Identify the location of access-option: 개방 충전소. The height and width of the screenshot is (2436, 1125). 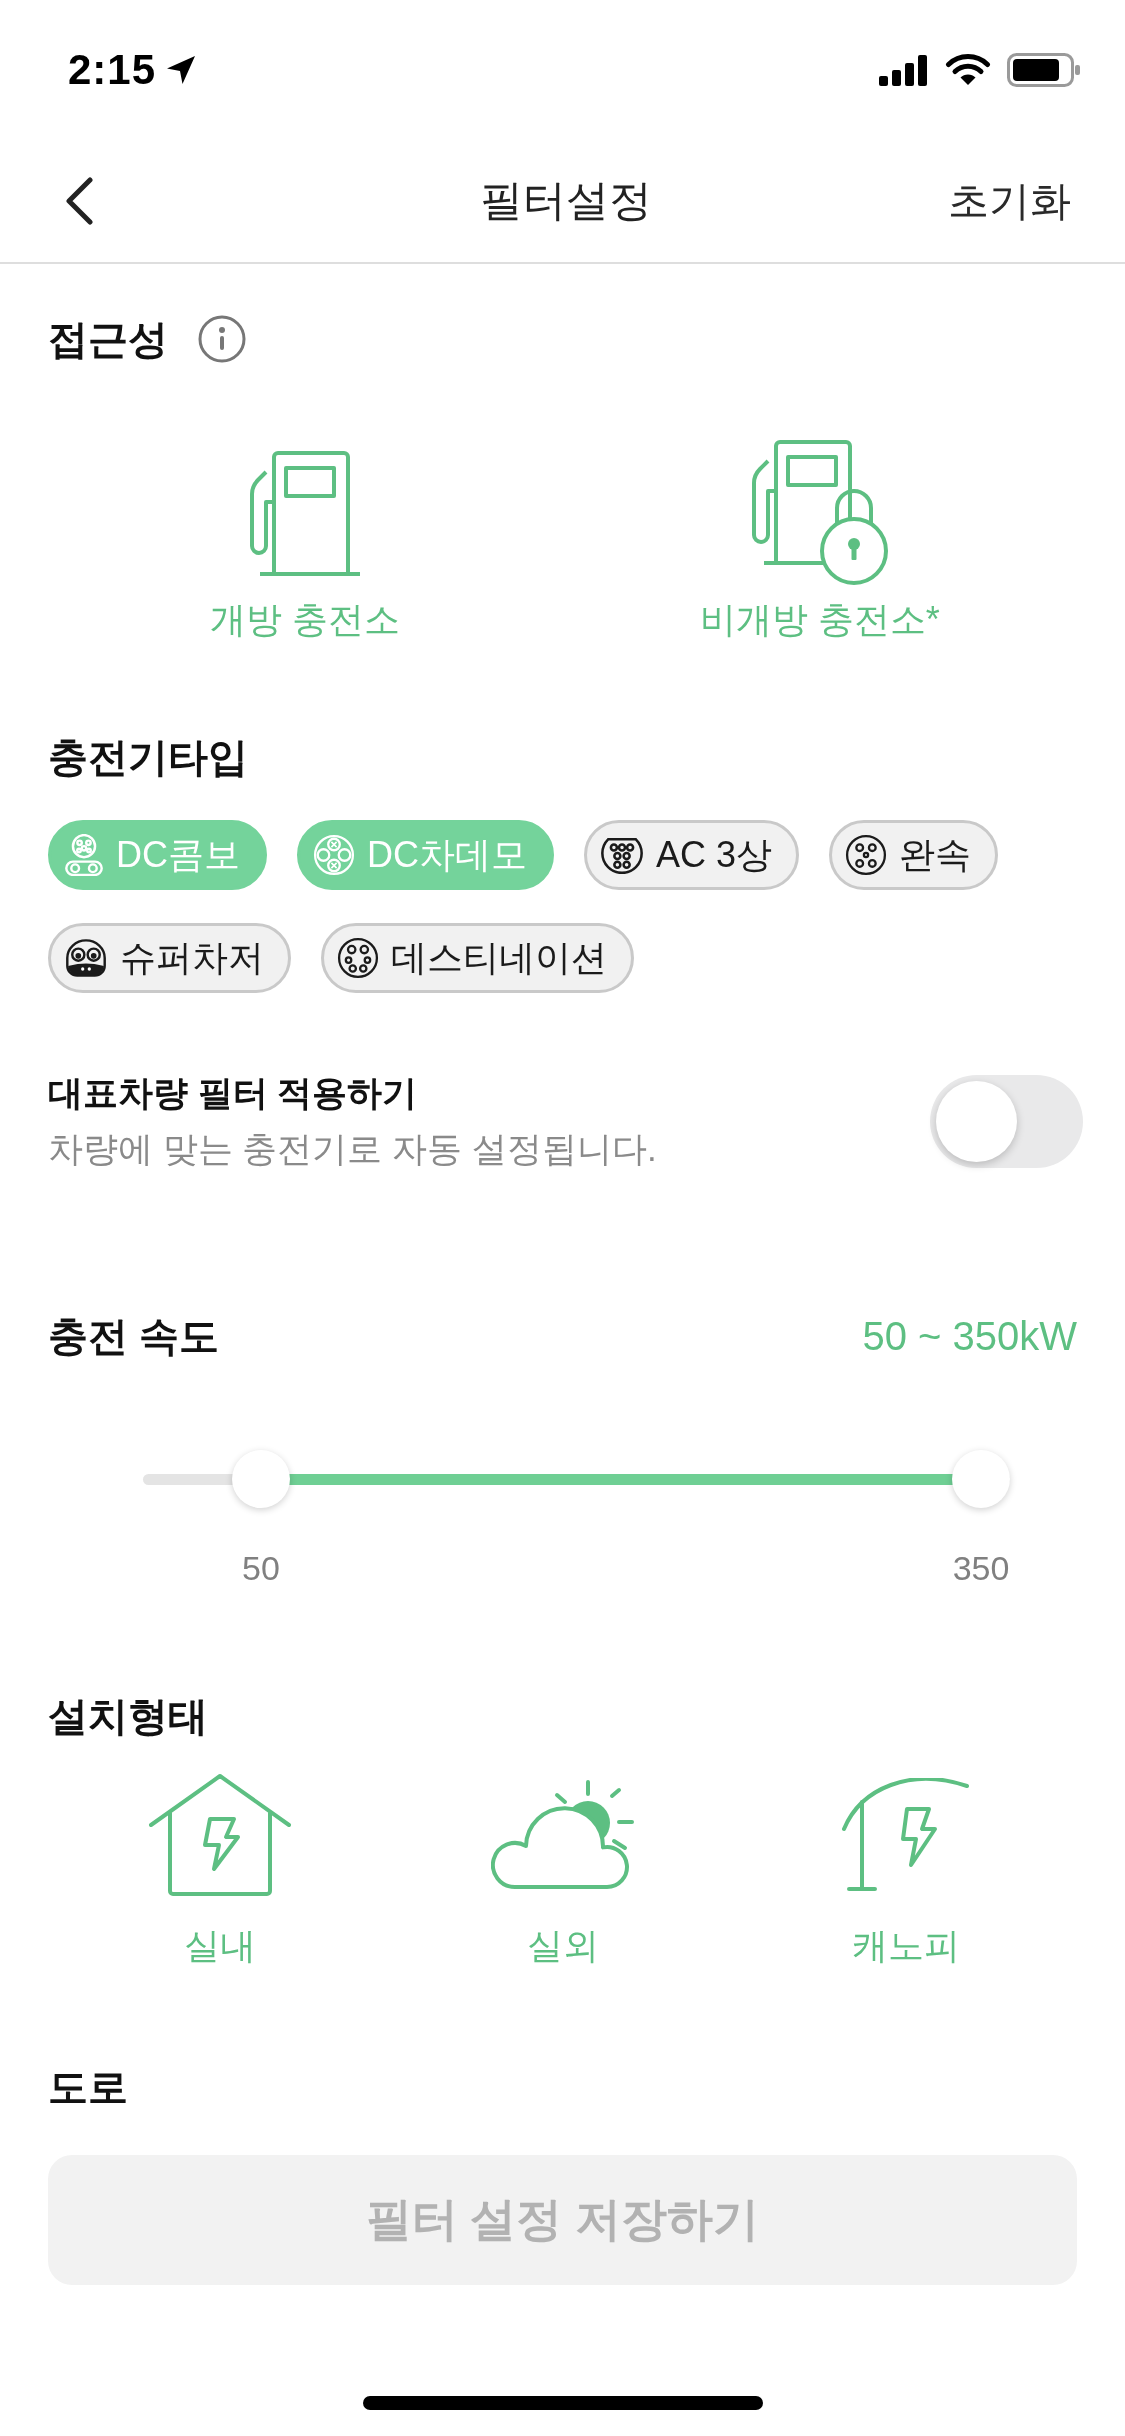
(305, 540).